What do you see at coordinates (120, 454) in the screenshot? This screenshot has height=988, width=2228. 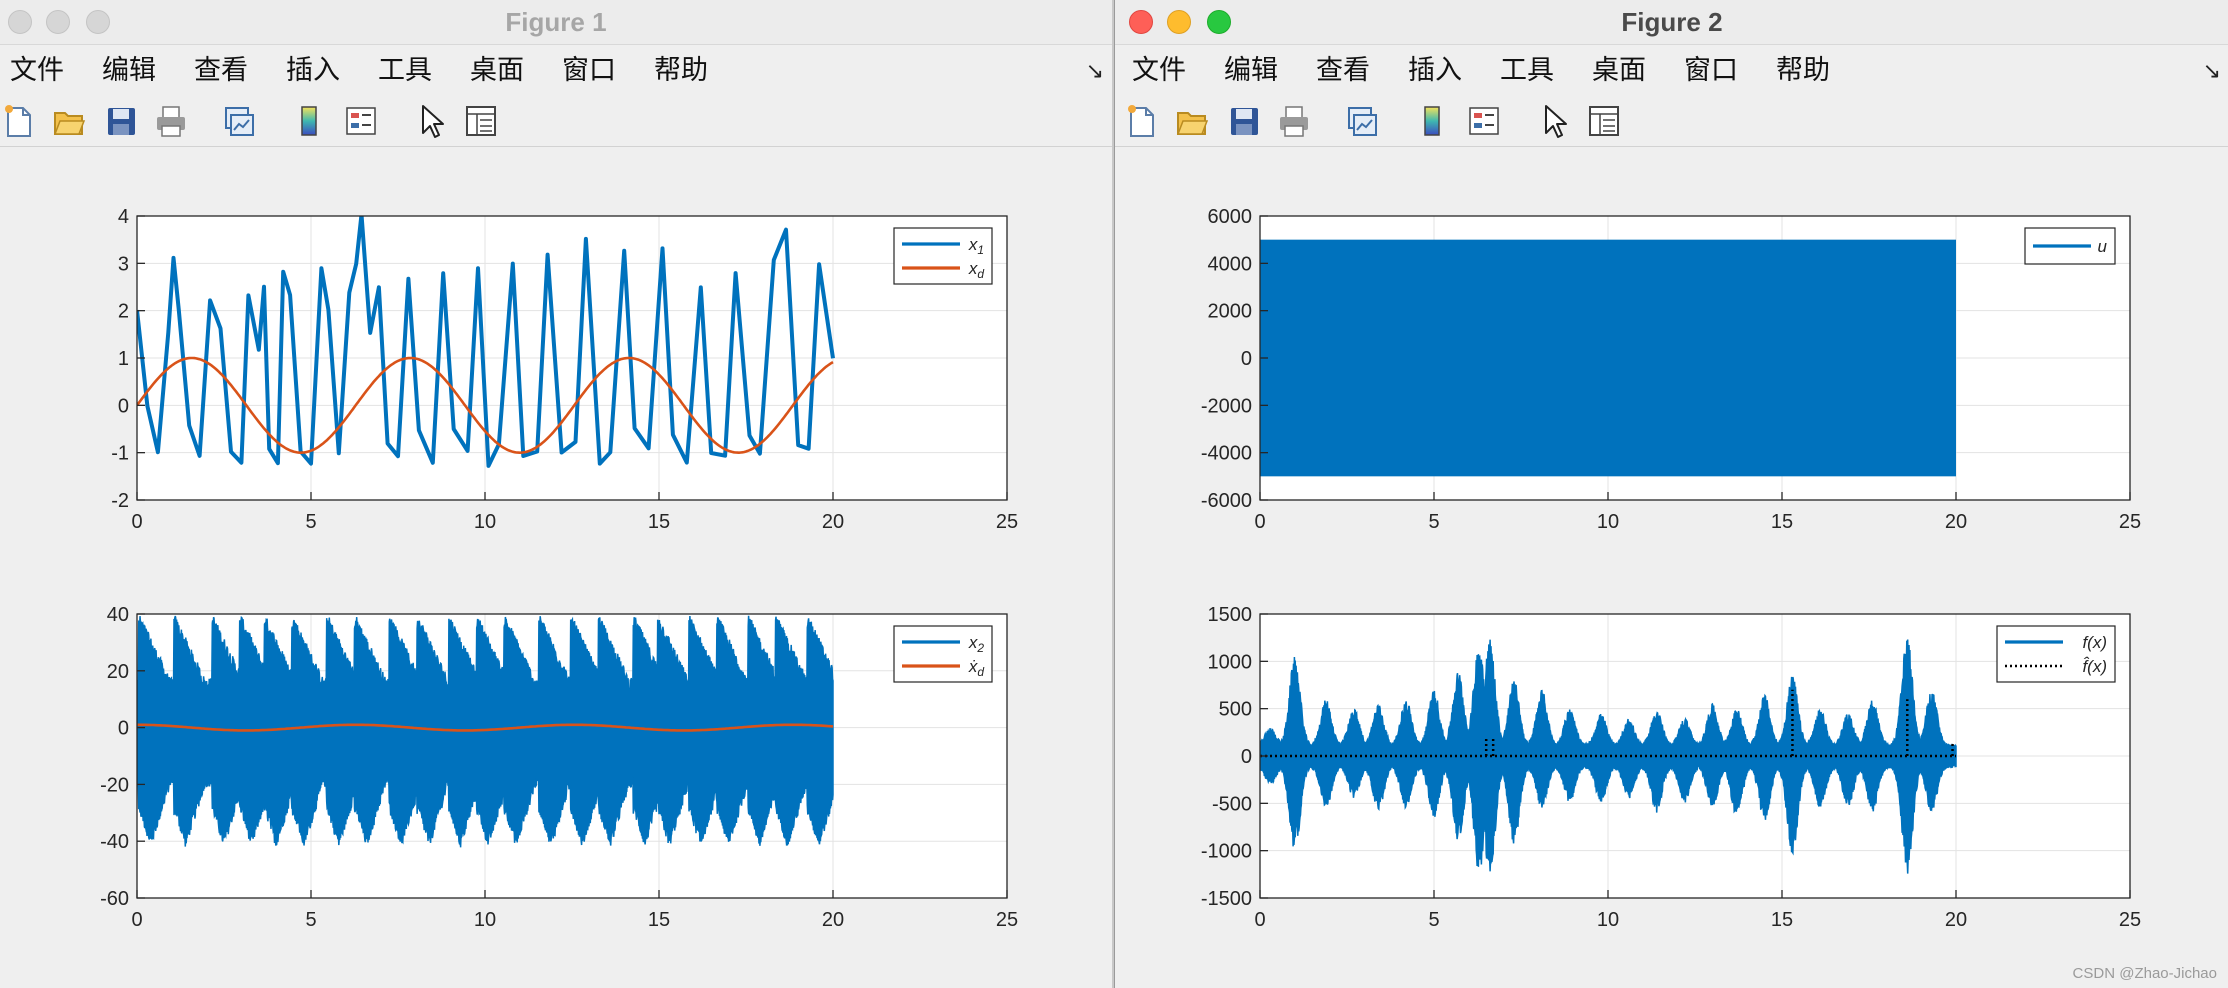 I see `y-tick-label: -1` at bounding box center [120, 454].